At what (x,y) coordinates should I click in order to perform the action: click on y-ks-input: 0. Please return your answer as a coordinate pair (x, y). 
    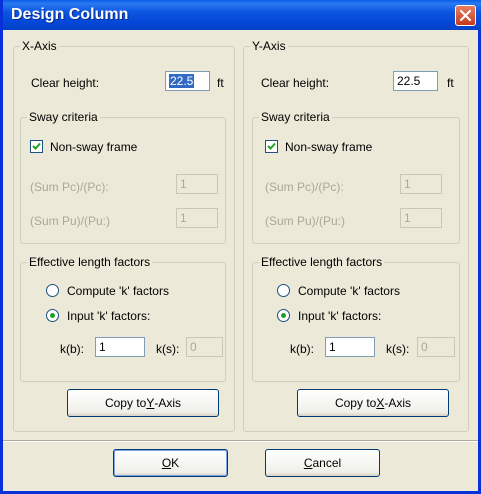
    Looking at the image, I should click on (436, 347).